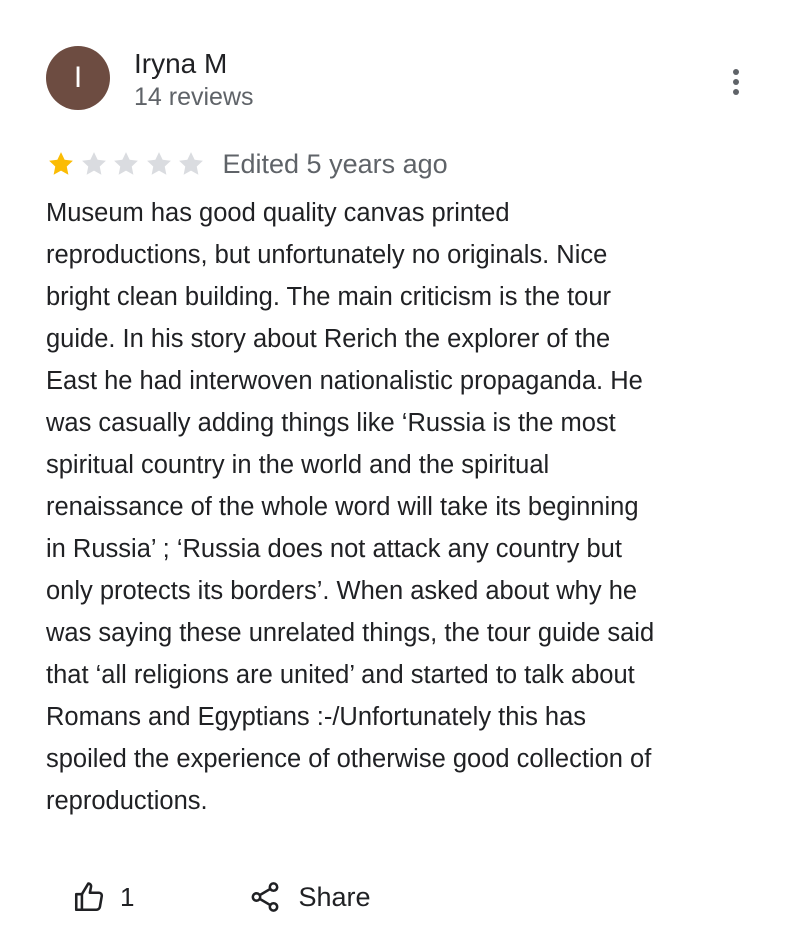  Describe the element at coordinates (265, 897) in the screenshot. I see `share-icon` at that location.